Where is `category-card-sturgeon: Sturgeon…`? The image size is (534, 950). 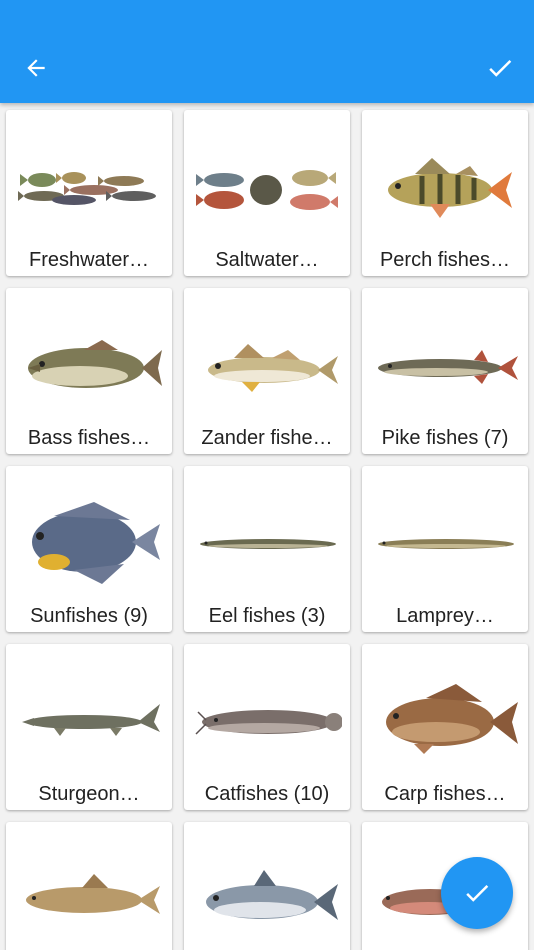 category-card-sturgeon: Sturgeon… is located at coordinates (89, 727).